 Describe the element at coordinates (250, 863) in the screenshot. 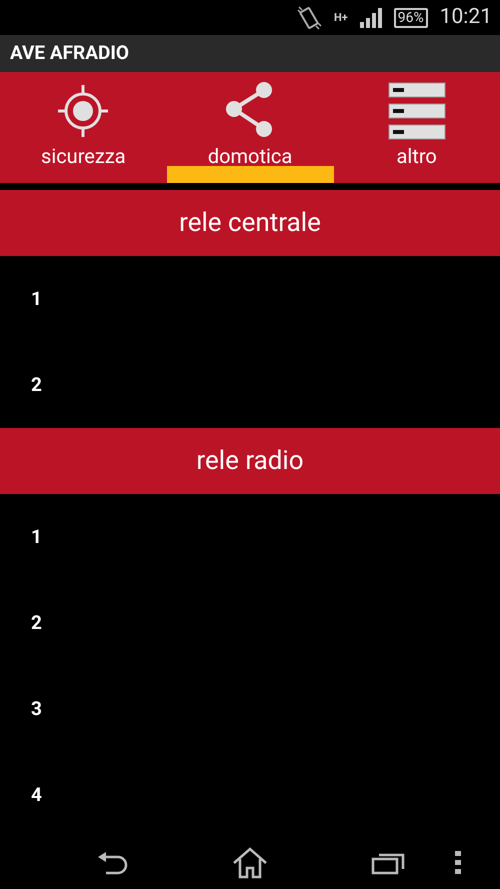

I see `home-icon` at that location.